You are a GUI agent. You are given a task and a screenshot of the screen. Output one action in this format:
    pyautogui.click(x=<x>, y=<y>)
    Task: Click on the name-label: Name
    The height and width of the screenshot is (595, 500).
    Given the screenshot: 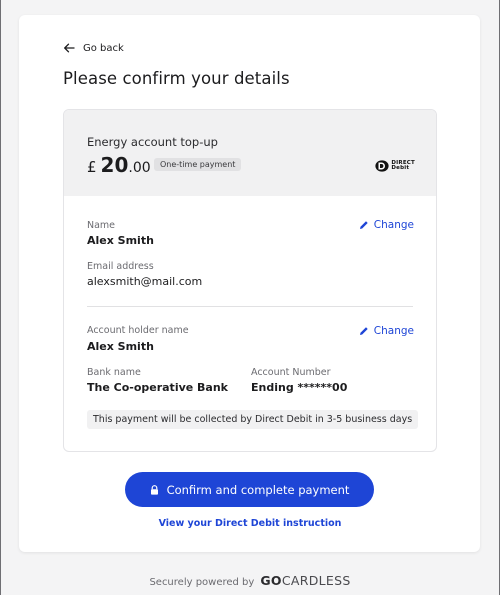 What is the action you would take?
    pyautogui.click(x=101, y=225)
    